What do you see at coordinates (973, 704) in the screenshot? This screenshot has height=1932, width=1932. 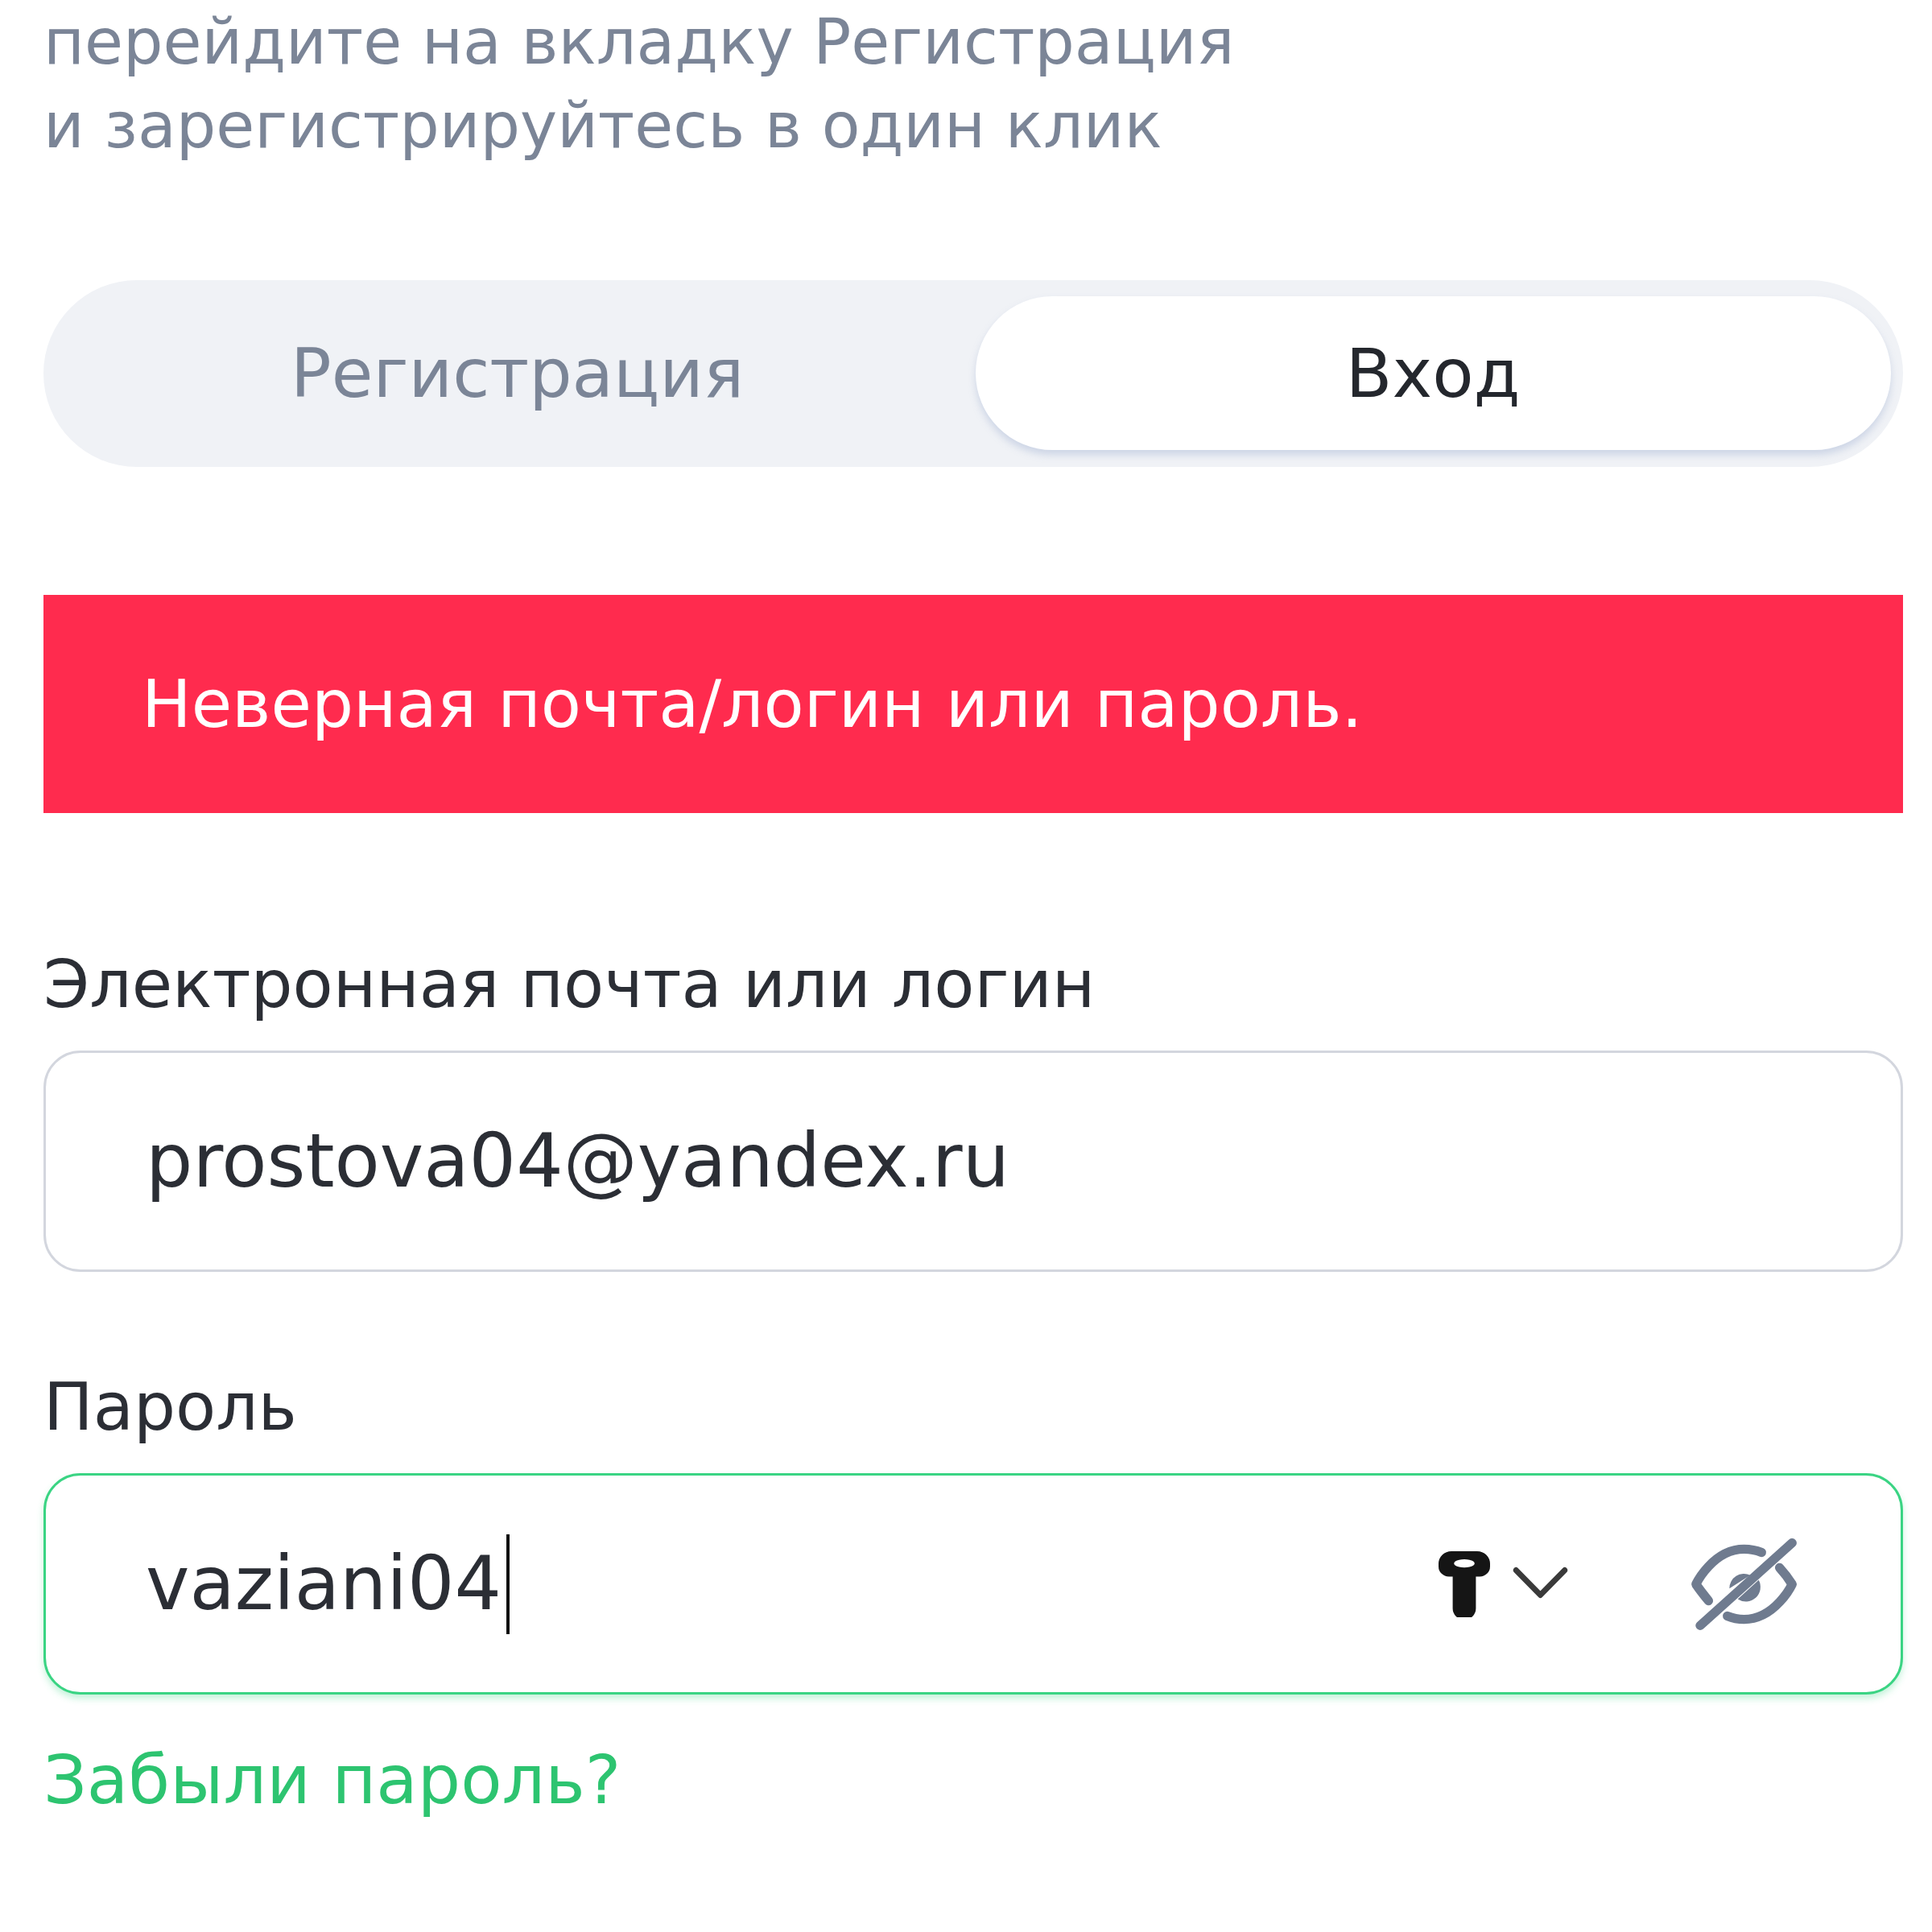 I see `error-message: Неверная почта/логин или пароль.` at bounding box center [973, 704].